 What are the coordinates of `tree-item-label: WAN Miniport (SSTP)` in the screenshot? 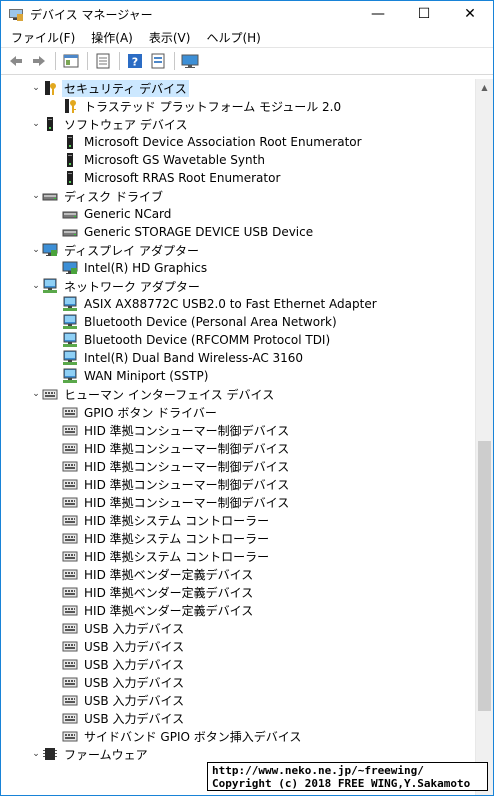 It's located at (146, 376).